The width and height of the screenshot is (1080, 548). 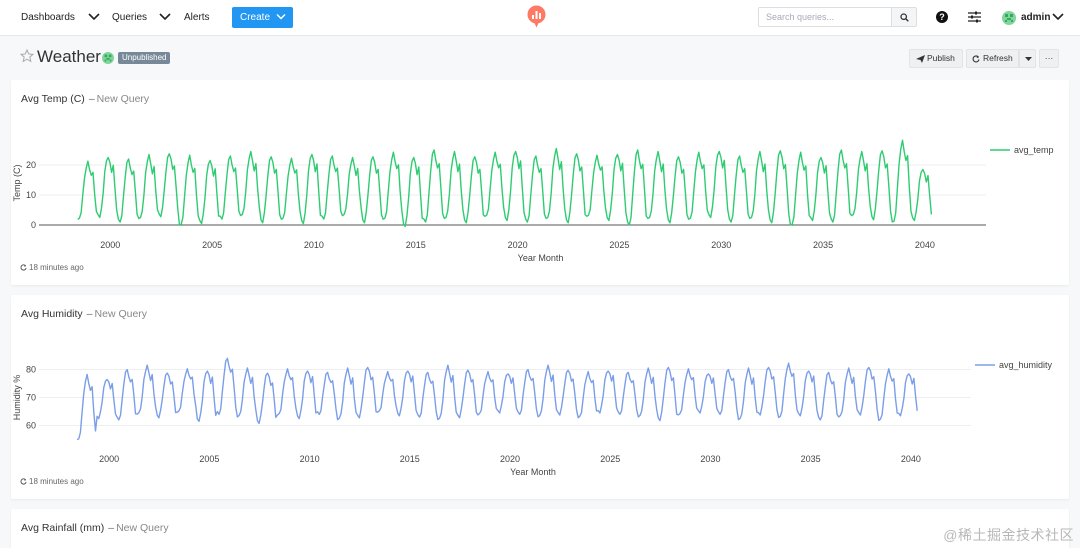 What do you see at coordinates (33, 225) in the screenshot?
I see `y-tick-label: 0` at bounding box center [33, 225].